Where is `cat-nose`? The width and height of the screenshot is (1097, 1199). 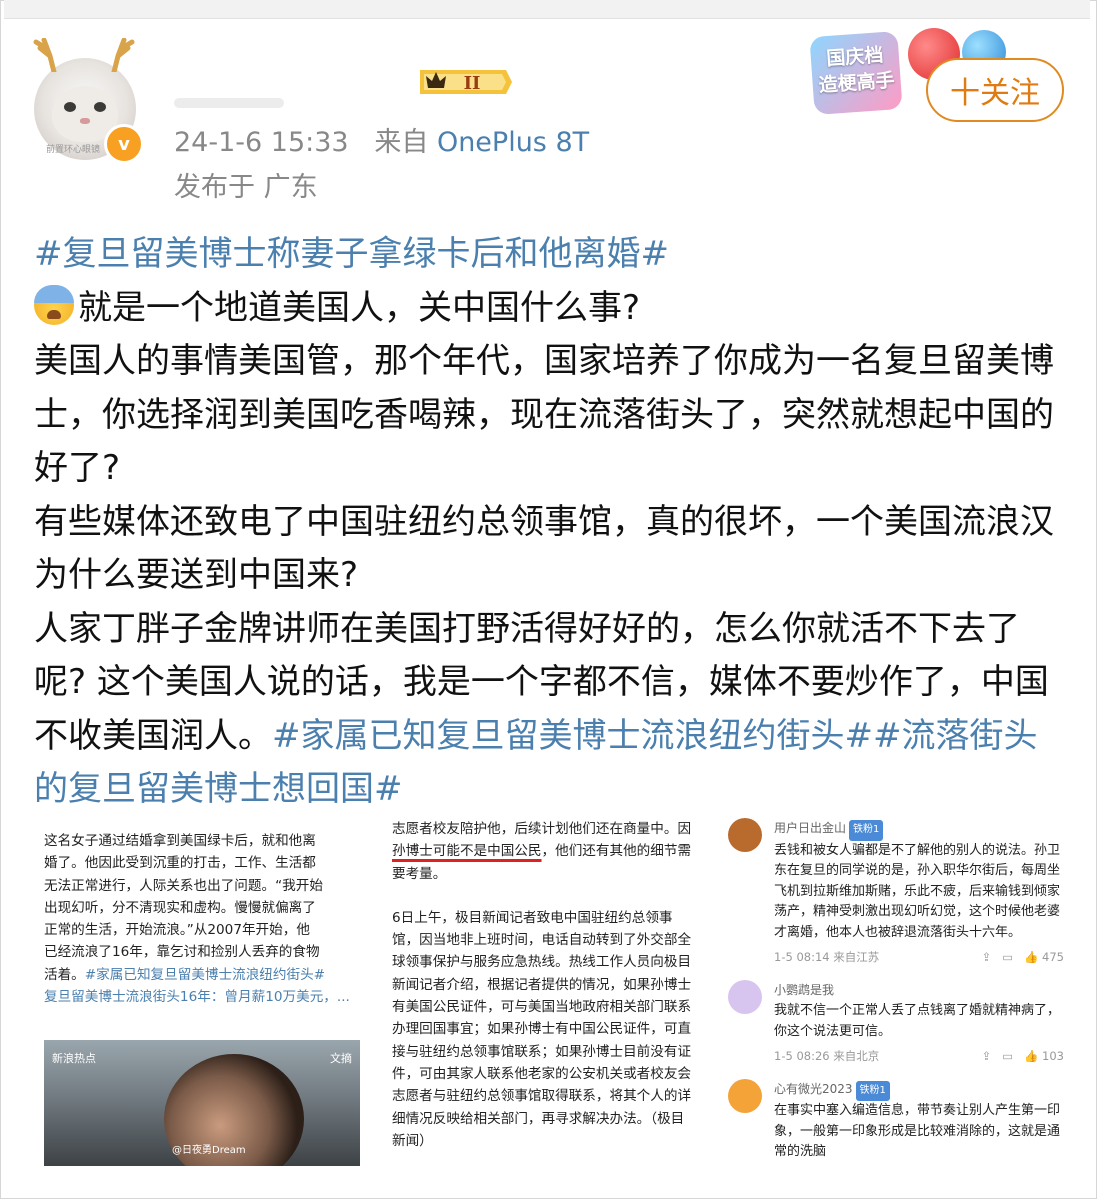 cat-nose is located at coordinates (85, 121).